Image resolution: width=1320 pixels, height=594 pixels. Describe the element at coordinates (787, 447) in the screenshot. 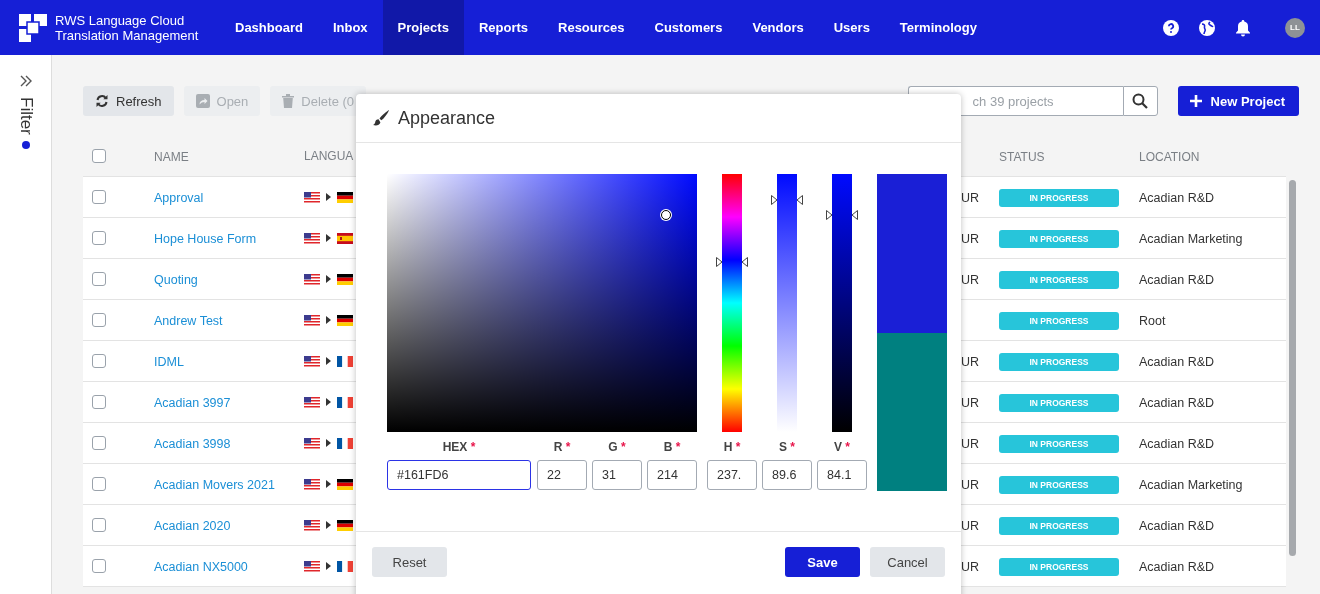

I see `field-label: S *` at that location.